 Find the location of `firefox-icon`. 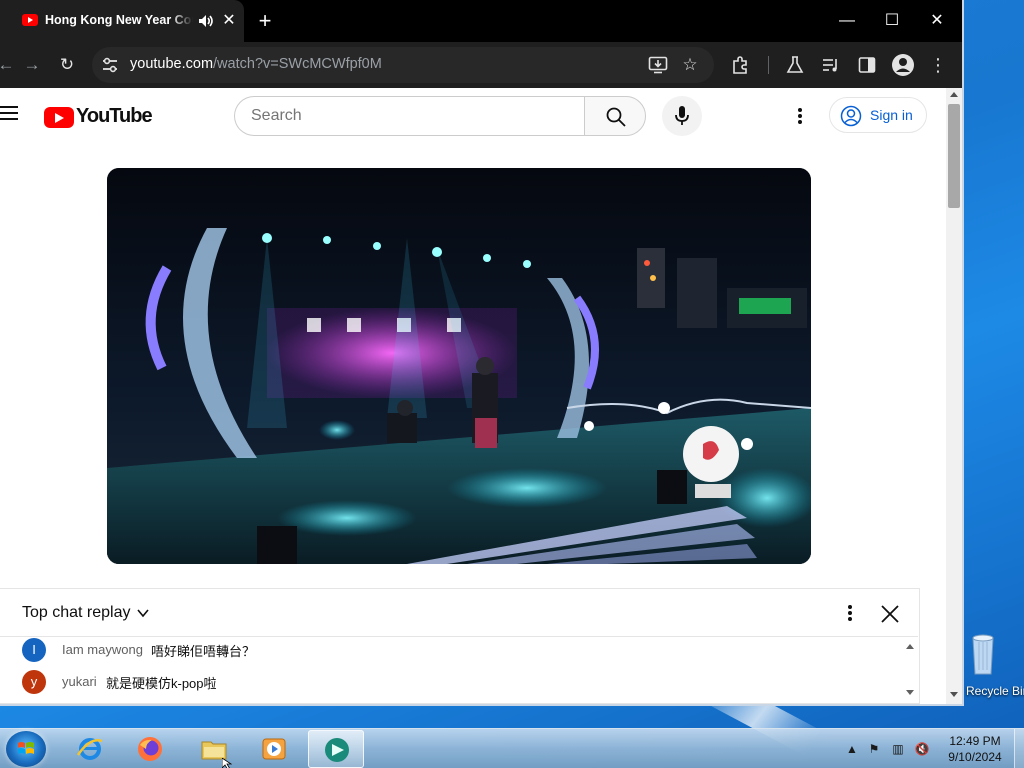

firefox-icon is located at coordinates (150, 749).